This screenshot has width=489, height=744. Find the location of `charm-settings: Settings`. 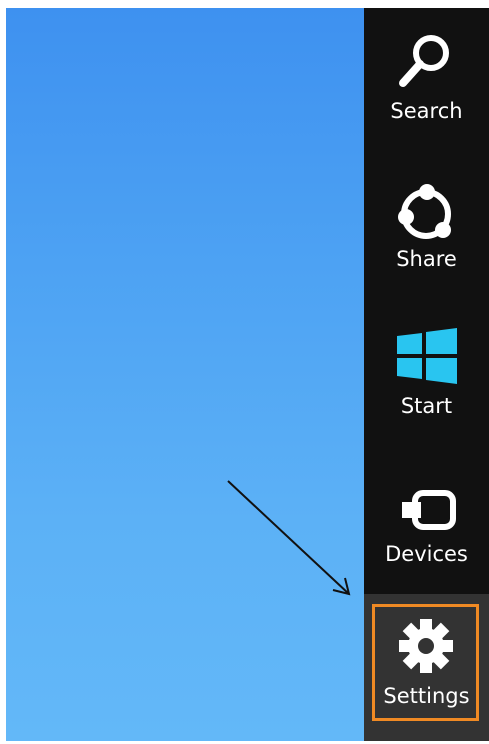

charm-settings: Settings is located at coordinates (426, 667).